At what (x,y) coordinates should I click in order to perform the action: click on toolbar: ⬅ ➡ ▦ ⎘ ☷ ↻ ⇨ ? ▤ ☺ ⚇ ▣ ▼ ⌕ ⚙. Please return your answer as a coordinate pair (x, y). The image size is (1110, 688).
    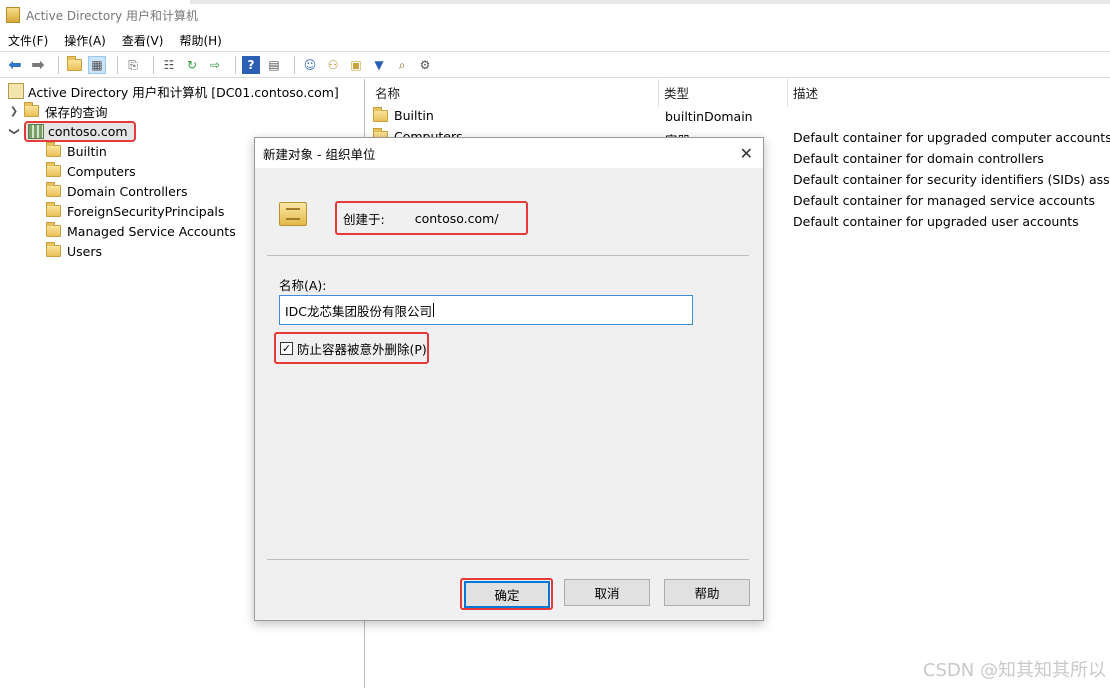
    Looking at the image, I should click on (555, 64).